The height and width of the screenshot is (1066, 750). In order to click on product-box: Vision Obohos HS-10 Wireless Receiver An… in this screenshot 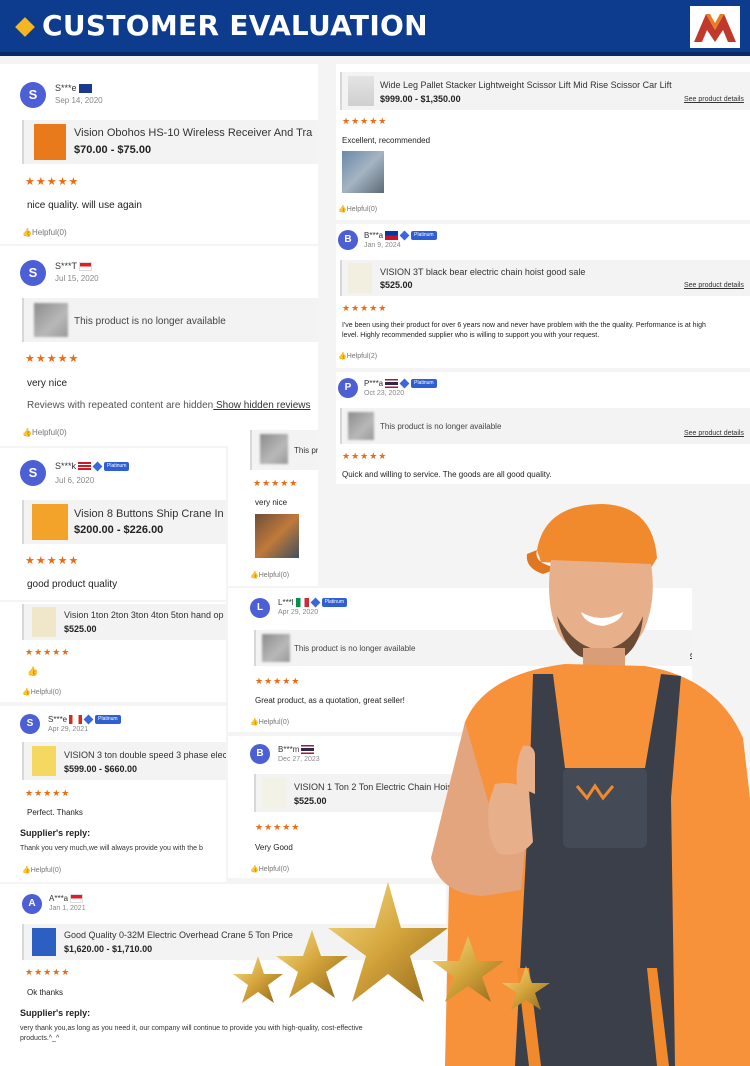, I will do `click(170, 142)`.